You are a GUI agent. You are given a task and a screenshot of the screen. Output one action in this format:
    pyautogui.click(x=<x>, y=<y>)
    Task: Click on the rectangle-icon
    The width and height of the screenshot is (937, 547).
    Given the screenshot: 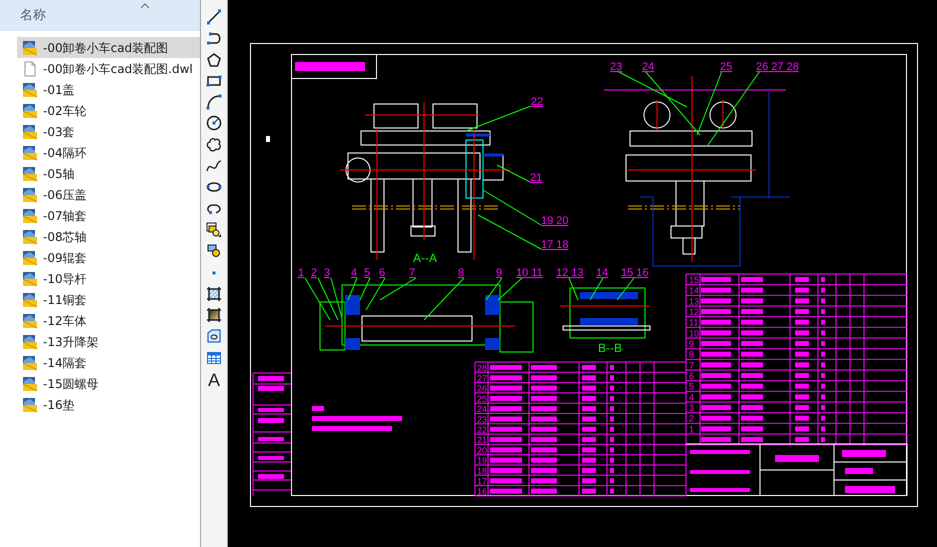 What is the action you would take?
    pyautogui.click(x=214, y=80)
    